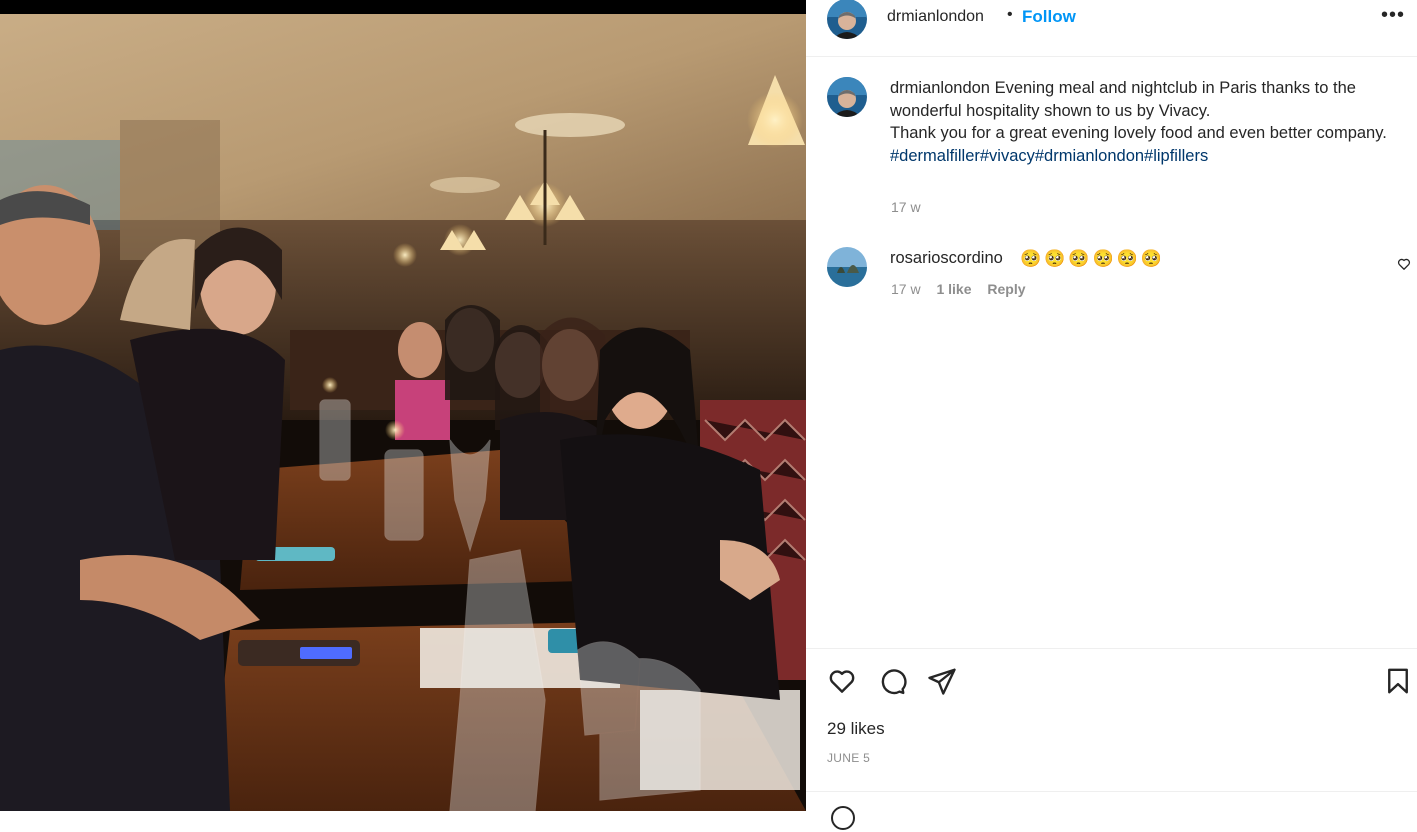  Describe the element at coordinates (842, 681) in the screenshot. I see `heart-icon` at that location.